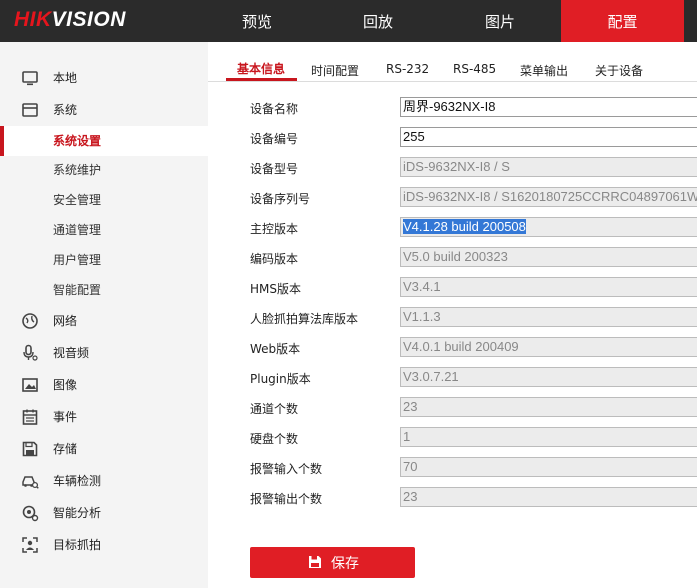 The height and width of the screenshot is (588, 697). Describe the element at coordinates (104, 321) in the screenshot. I see `sidebar-item-network: 网络` at that location.